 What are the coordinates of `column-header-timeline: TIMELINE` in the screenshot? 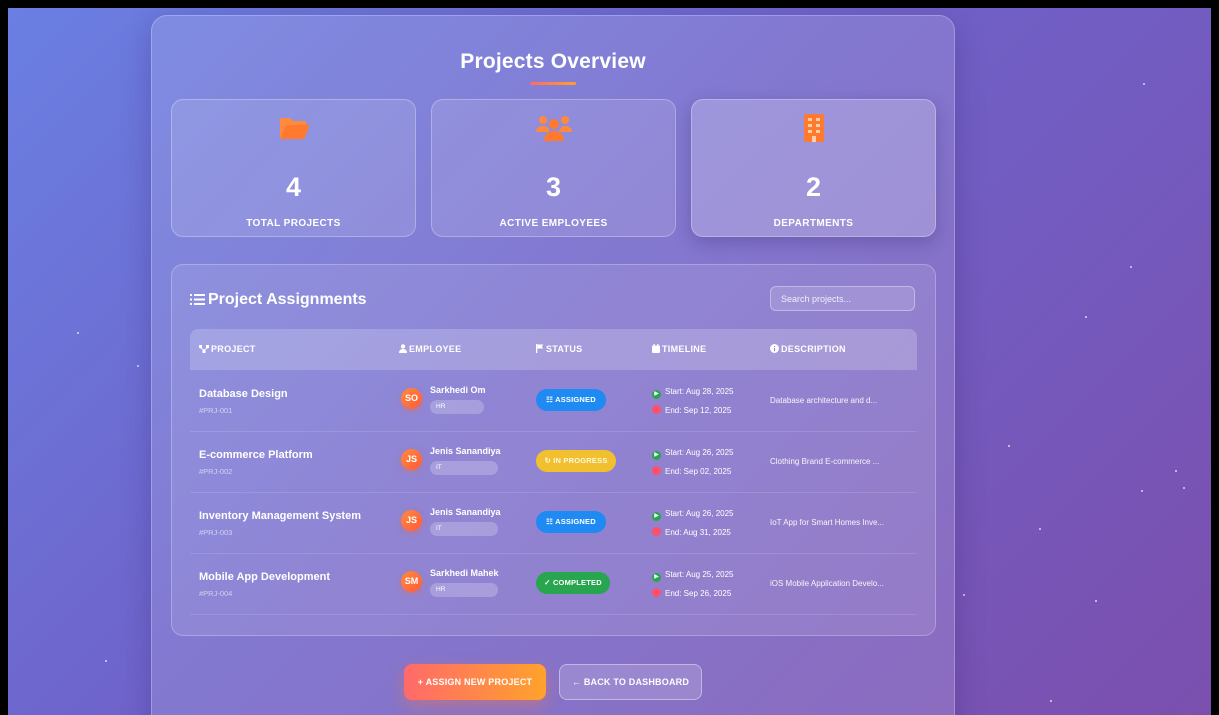 It's located at (679, 349).